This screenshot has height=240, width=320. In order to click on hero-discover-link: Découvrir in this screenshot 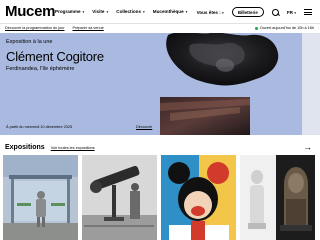, I will do `click(144, 127)`.